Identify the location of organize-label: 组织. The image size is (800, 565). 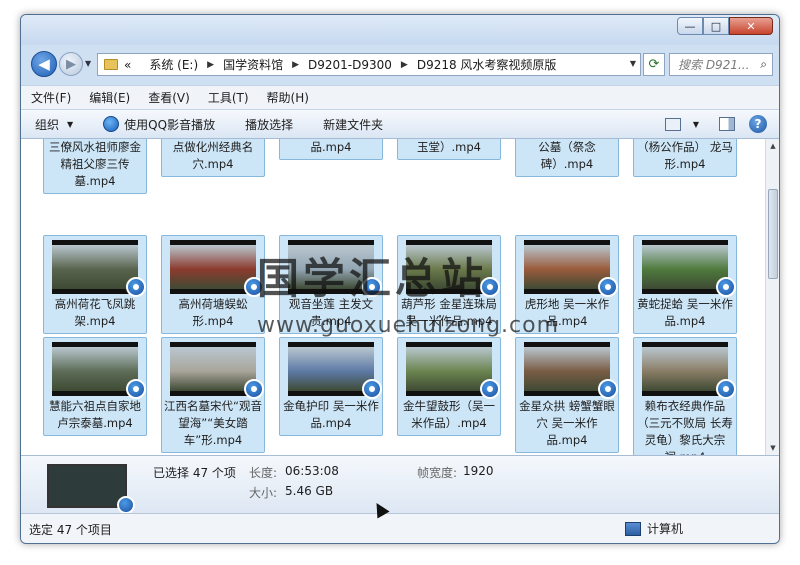
(47, 124).